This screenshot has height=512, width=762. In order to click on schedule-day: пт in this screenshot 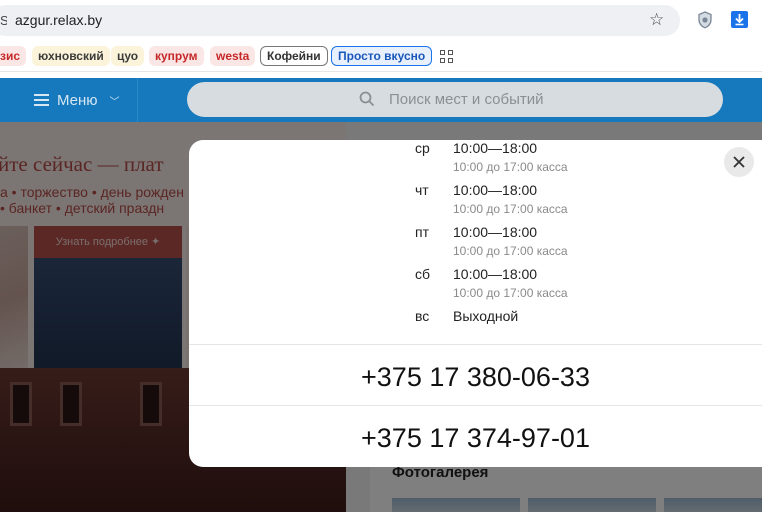, I will do `click(422, 232)`.